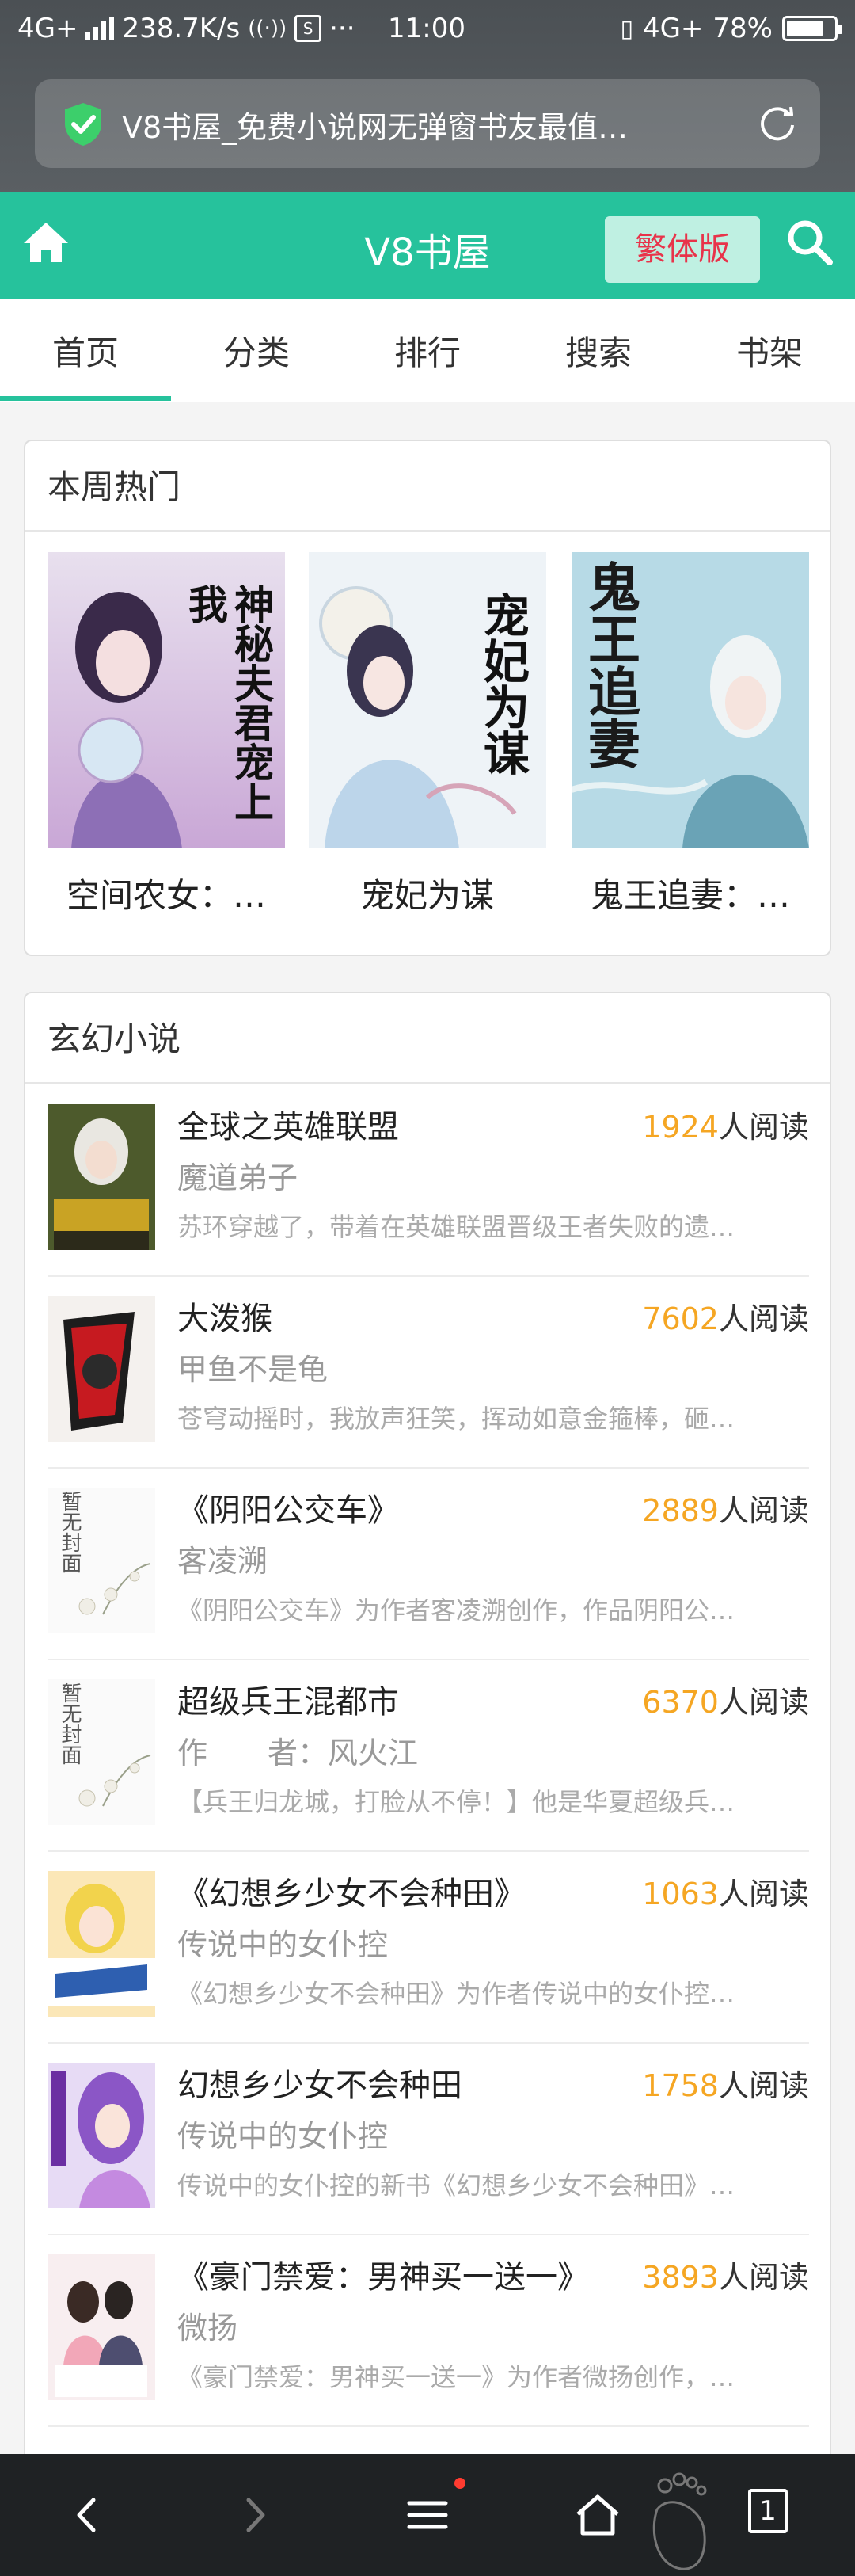  What do you see at coordinates (351, 1891) in the screenshot?
I see `book-title: 《幻想乡少女不会种田》` at bounding box center [351, 1891].